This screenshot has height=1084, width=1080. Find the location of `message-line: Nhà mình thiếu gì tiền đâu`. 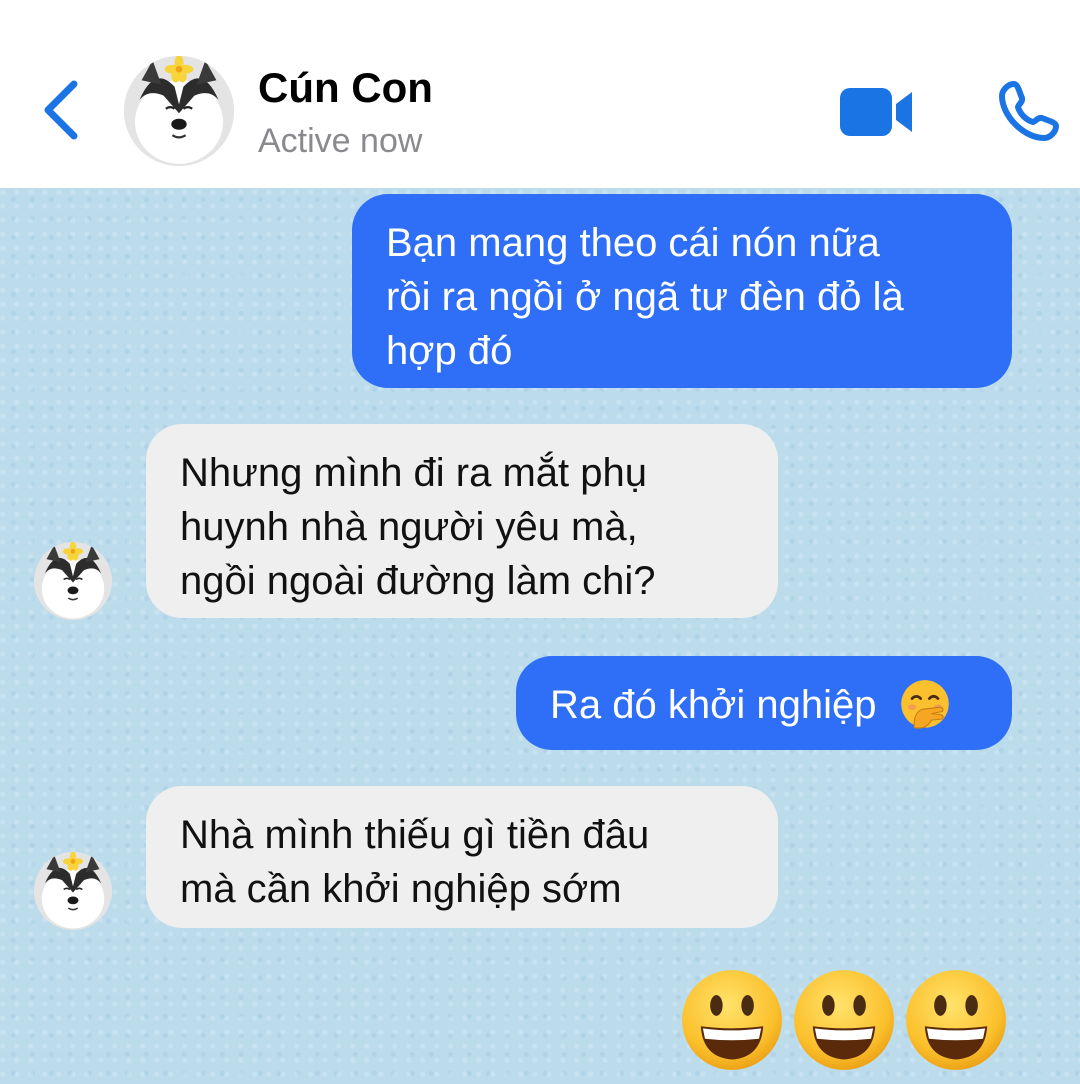

message-line: Nhà mình thiếu gì tiền đâu is located at coordinates (415, 835).